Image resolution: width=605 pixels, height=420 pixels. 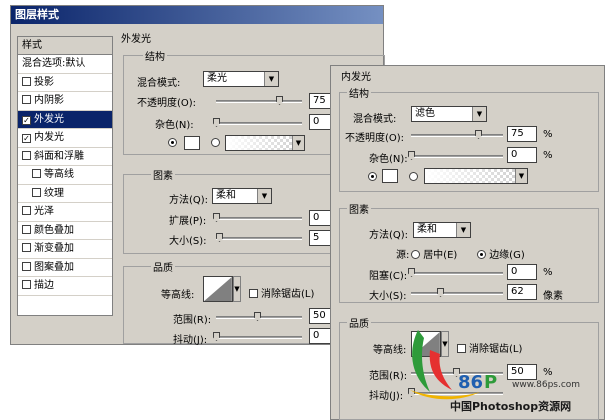 I want to click on inner-opacity-unit: %, so click(x=548, y=134).